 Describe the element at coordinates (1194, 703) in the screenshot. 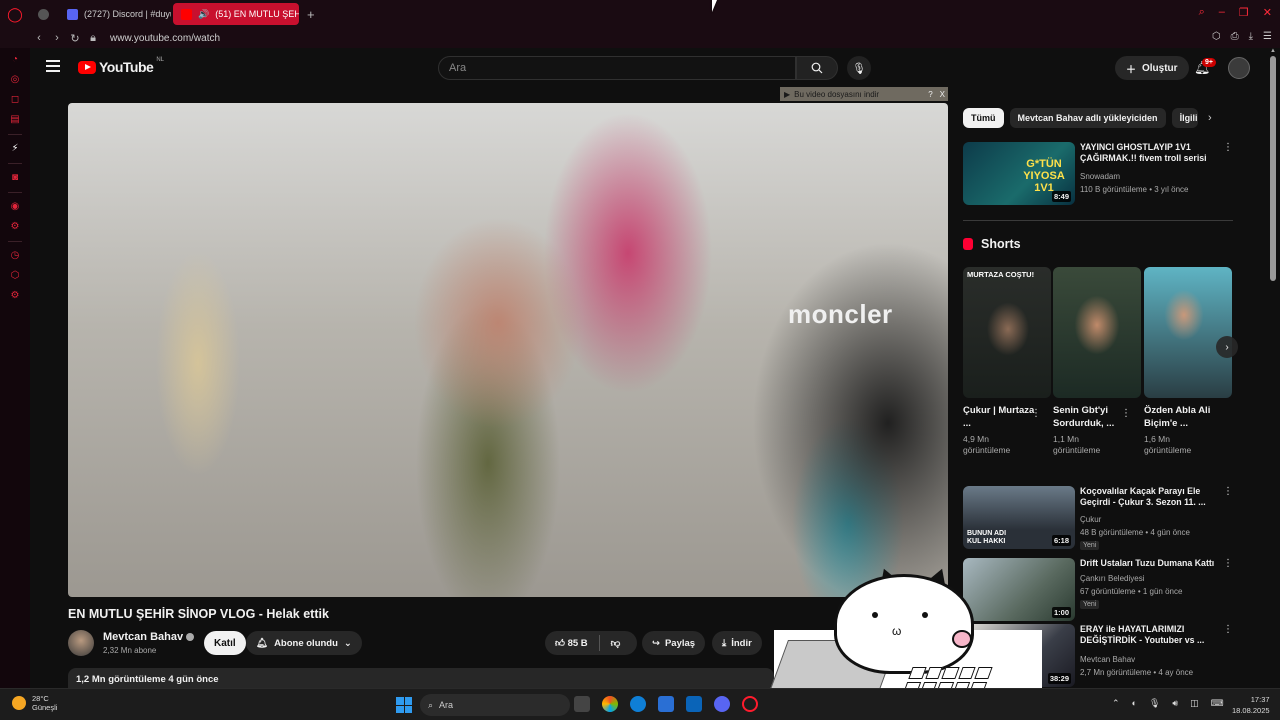

I see `network-icon: ◫` at that location.